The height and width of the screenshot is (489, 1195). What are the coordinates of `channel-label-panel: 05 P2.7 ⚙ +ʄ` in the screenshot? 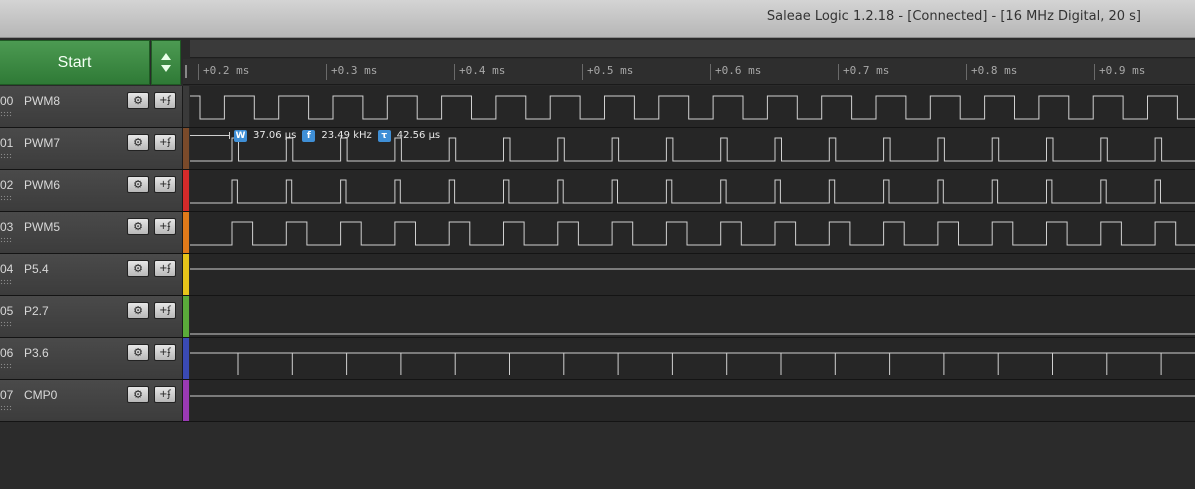 It's located at (91, 316).